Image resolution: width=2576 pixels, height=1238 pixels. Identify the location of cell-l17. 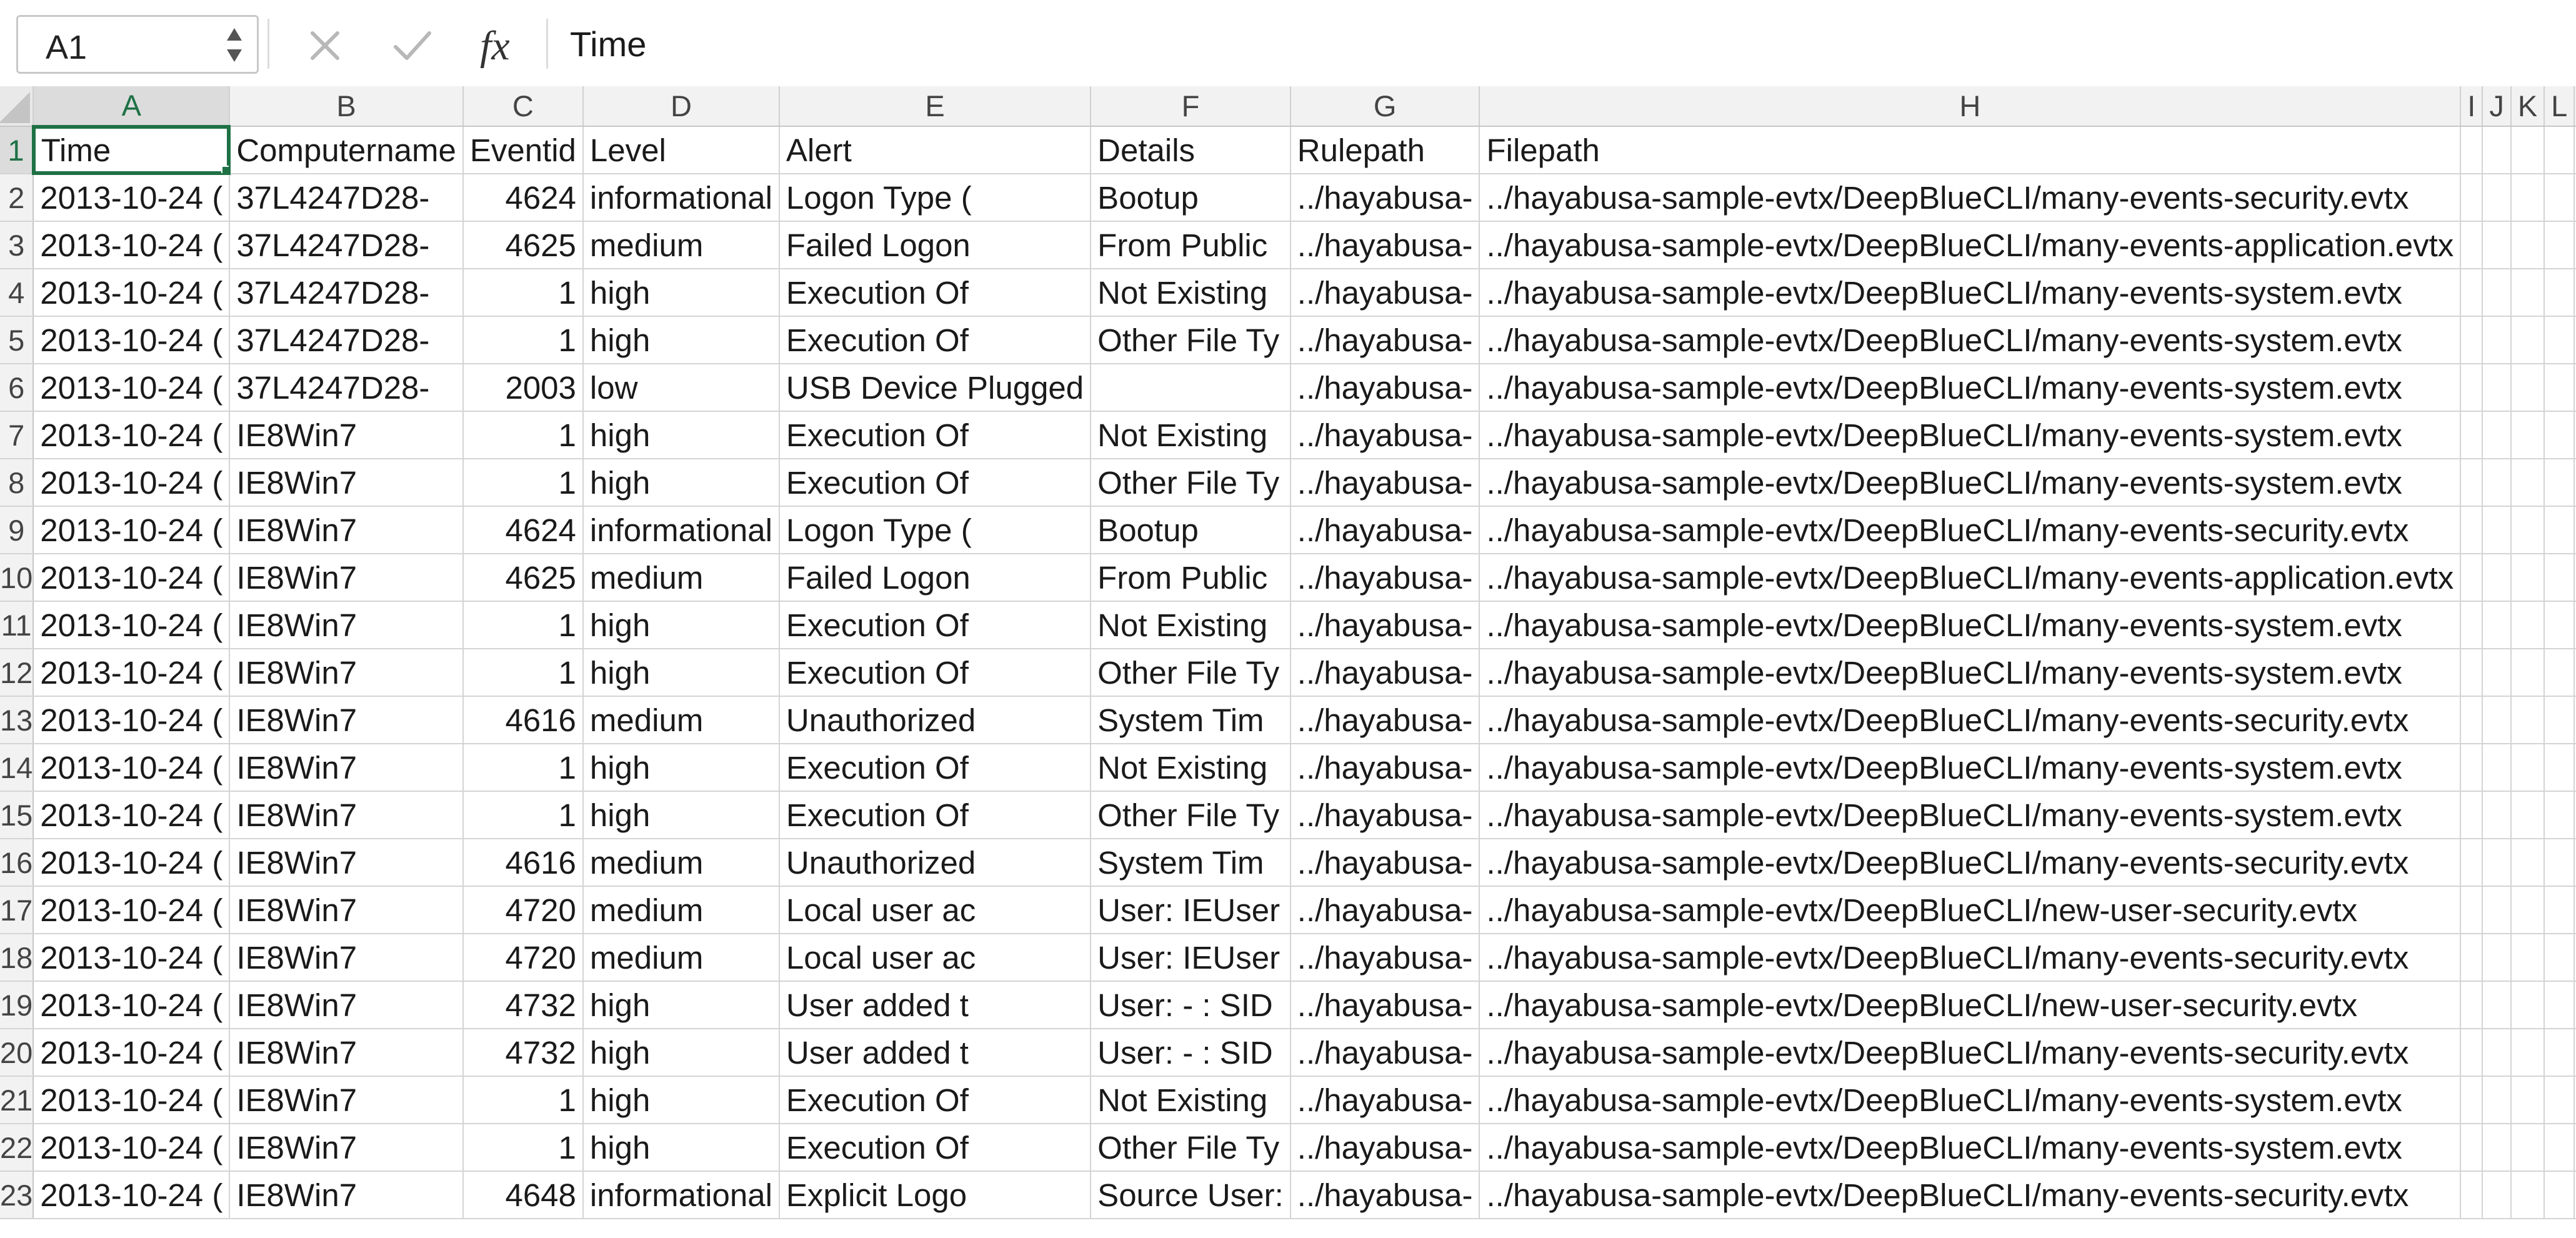
(2559, 910).